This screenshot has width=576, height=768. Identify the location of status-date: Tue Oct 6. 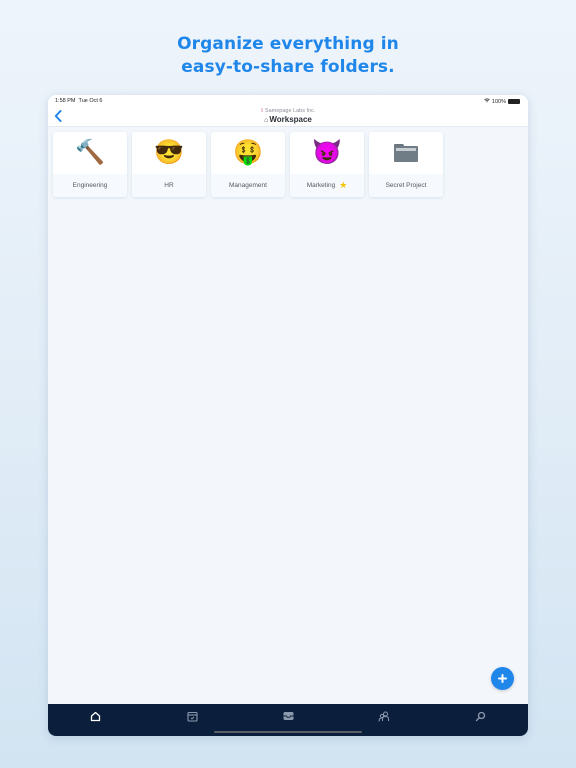
(90, 101).